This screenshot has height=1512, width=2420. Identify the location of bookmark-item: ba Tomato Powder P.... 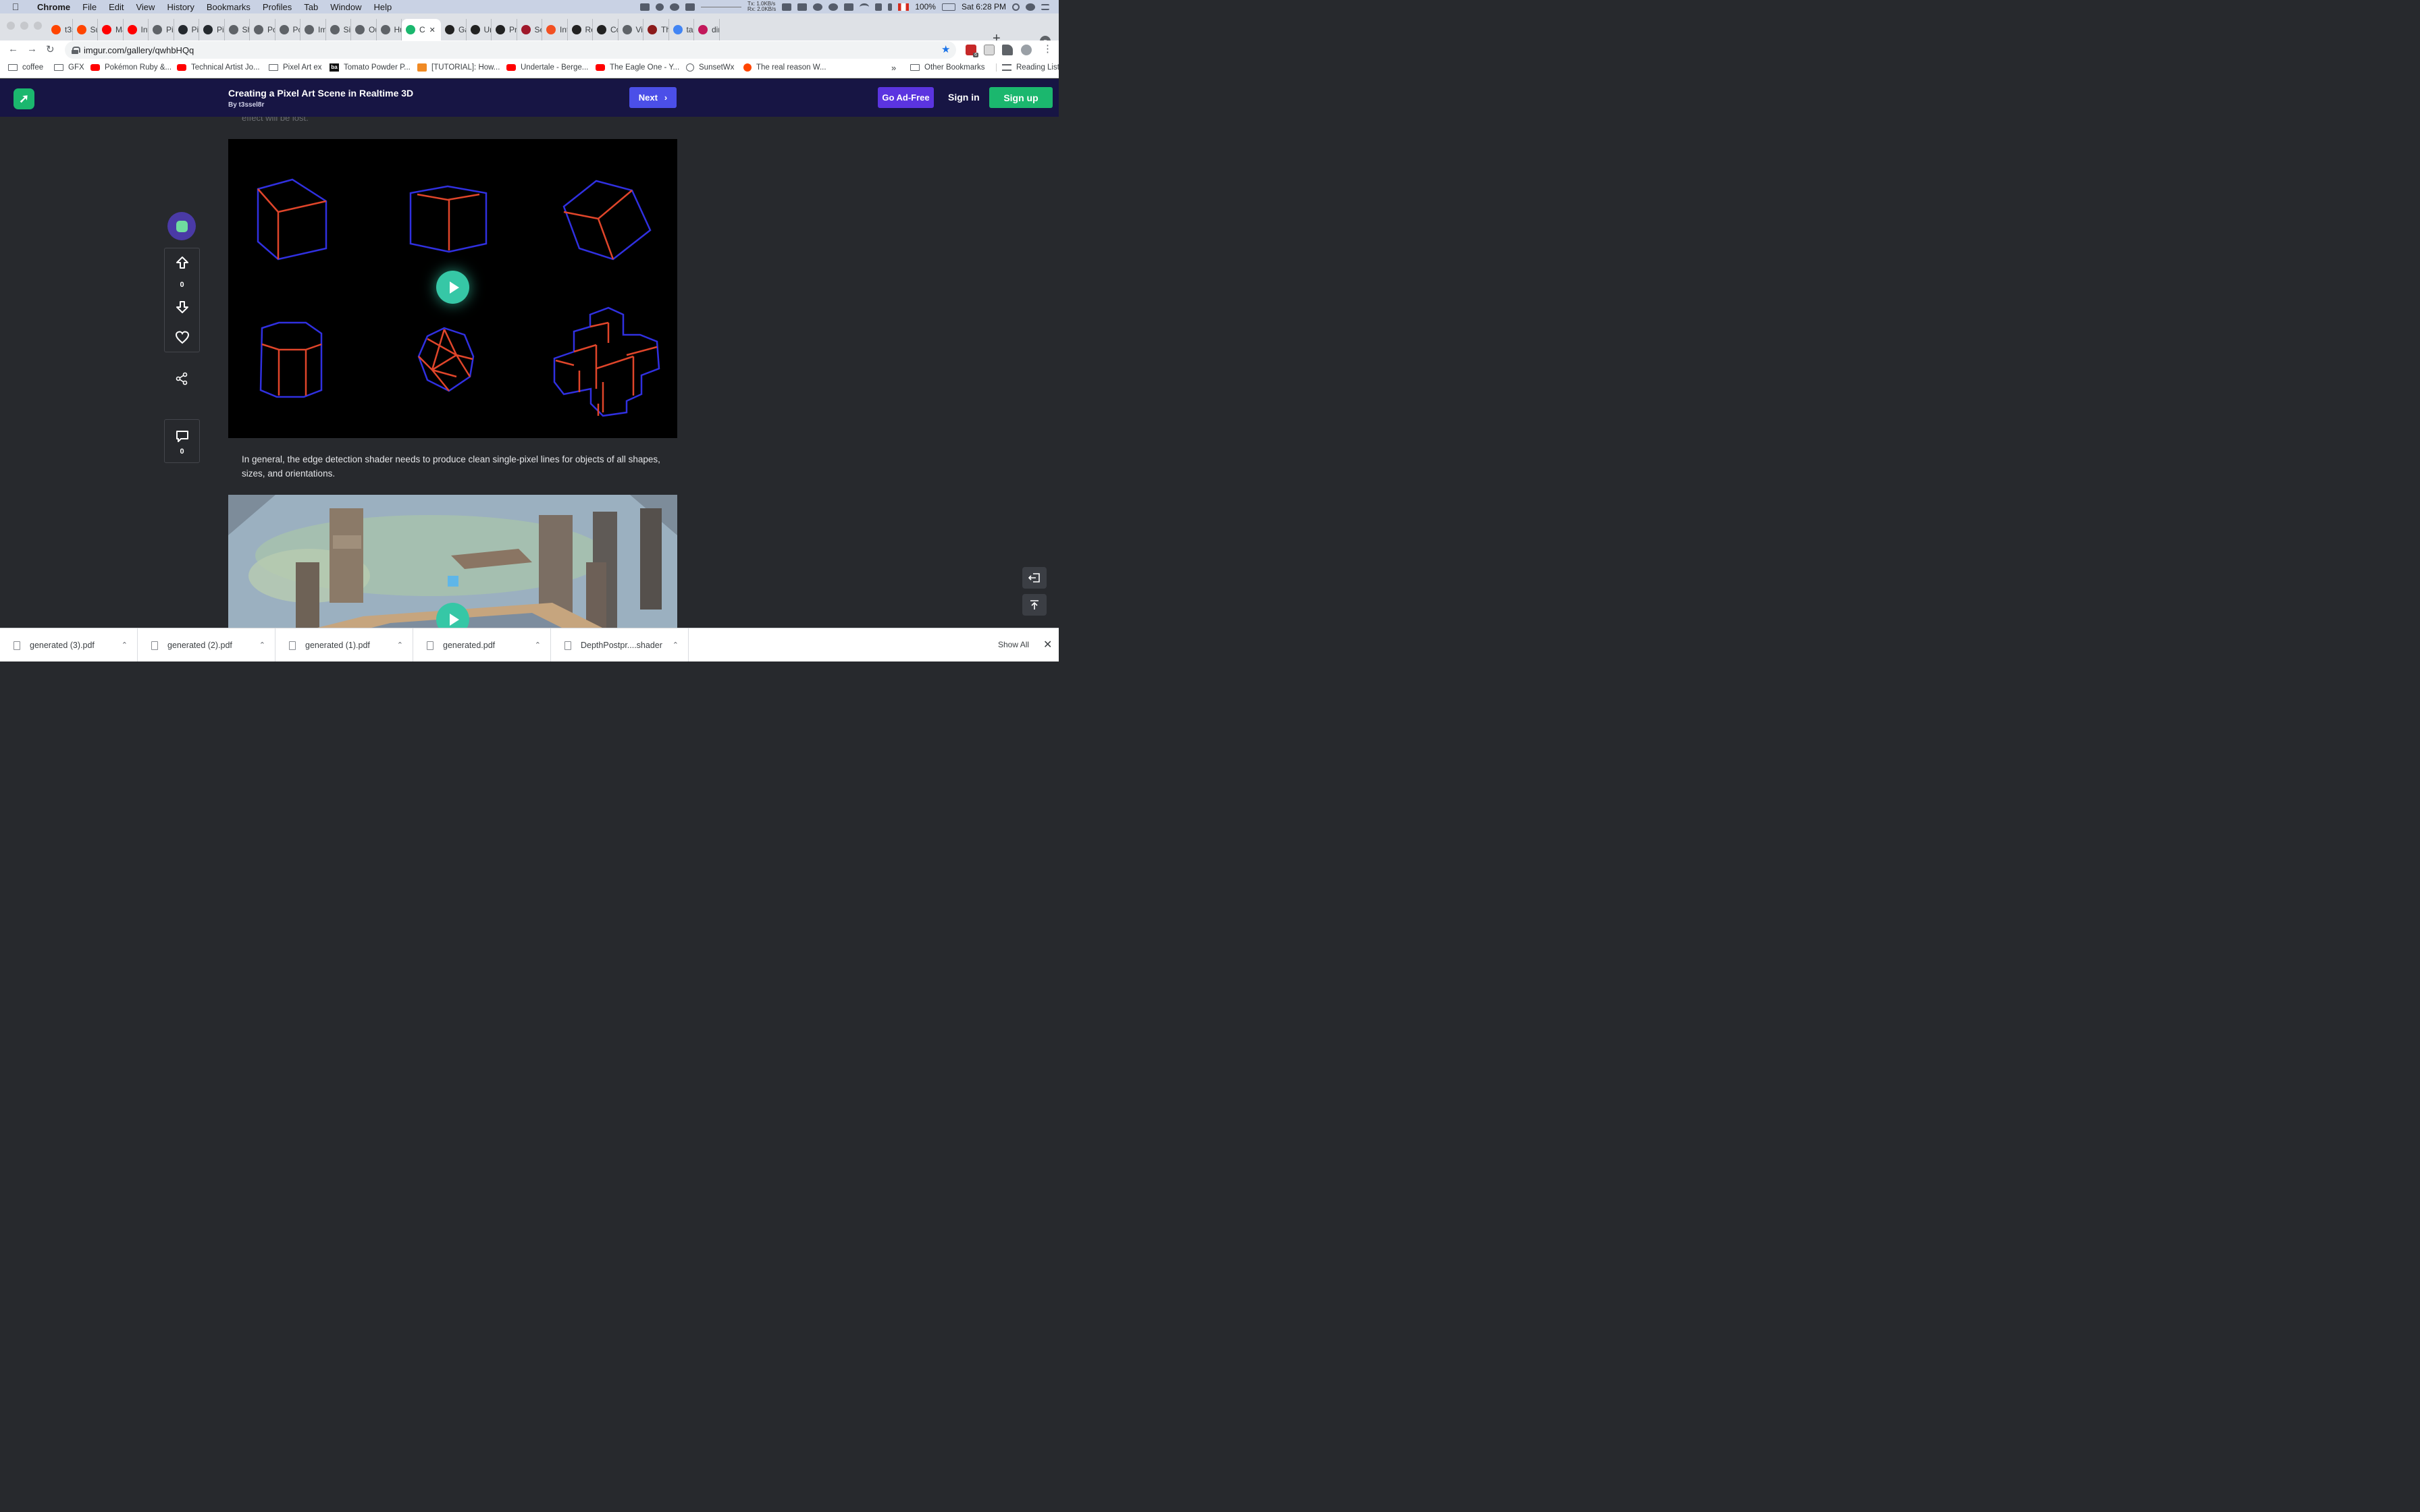
(370, 67).